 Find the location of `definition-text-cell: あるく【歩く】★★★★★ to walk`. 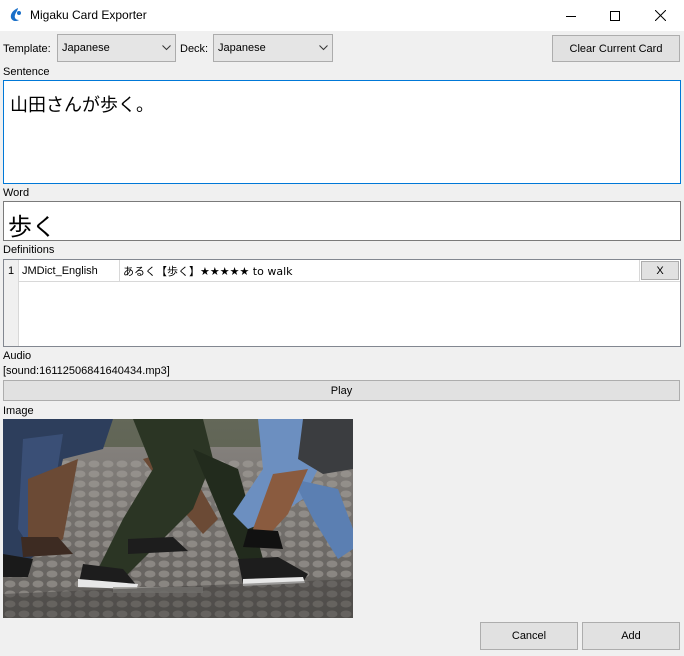

definition-text-cell: あるく【歩く】★★★★★ to walk is located at coordinates (380, 271).